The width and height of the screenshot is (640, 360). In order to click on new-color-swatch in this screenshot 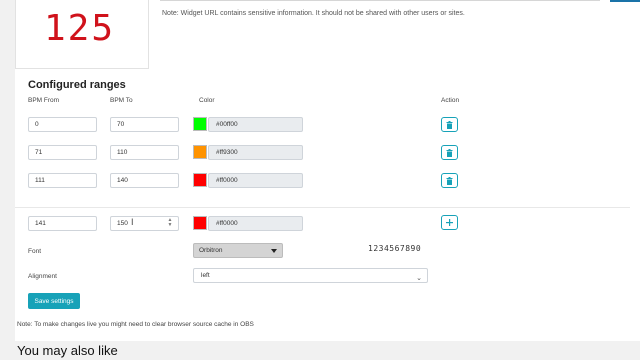, I will do `click(200, 223)`.